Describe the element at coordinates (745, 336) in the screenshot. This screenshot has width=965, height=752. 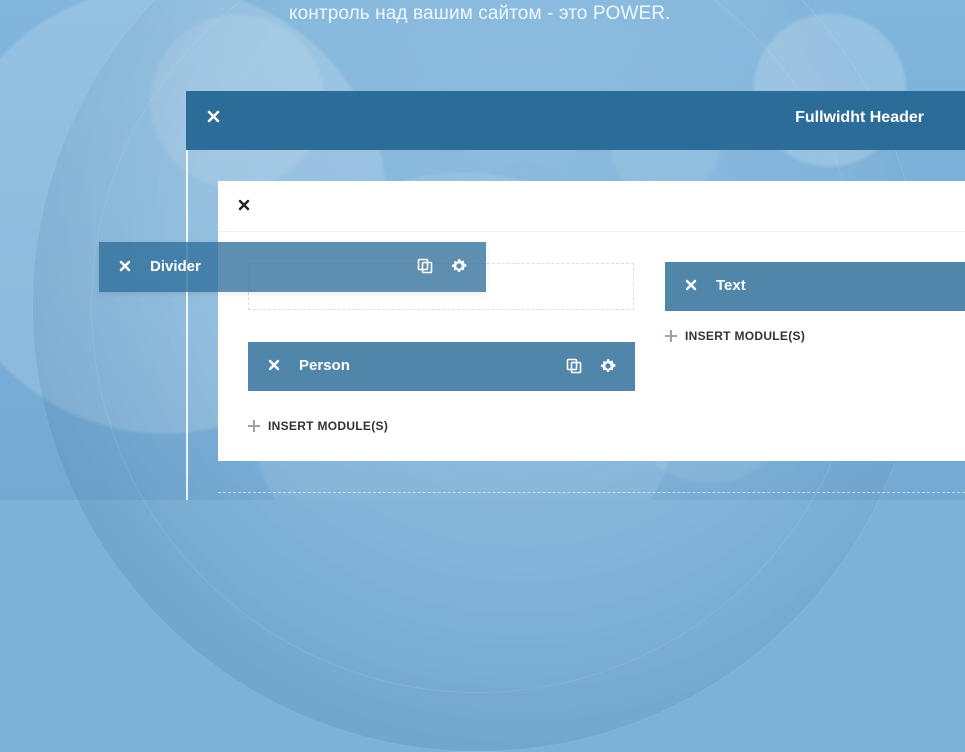
I see `insert-module-right-label: INSERT MODULE(S)` at that location.